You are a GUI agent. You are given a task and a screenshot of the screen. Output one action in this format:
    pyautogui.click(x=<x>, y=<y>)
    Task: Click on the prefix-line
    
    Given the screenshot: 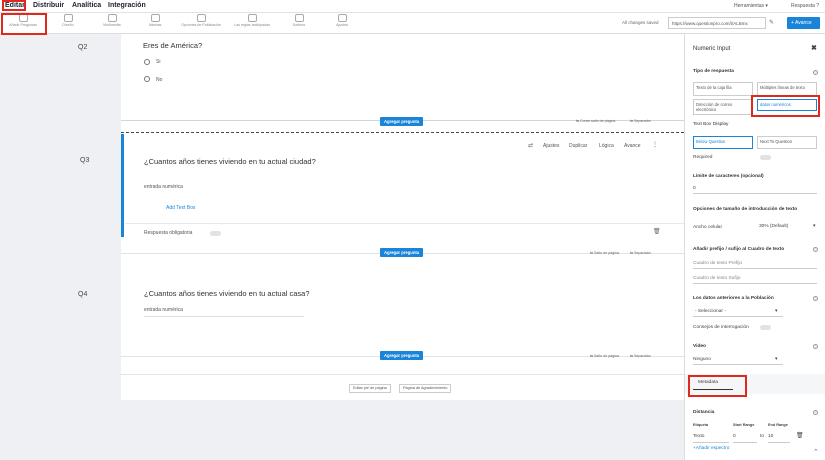 What is the action you would take?
    pyautogui.click(x=755, y=268)
    